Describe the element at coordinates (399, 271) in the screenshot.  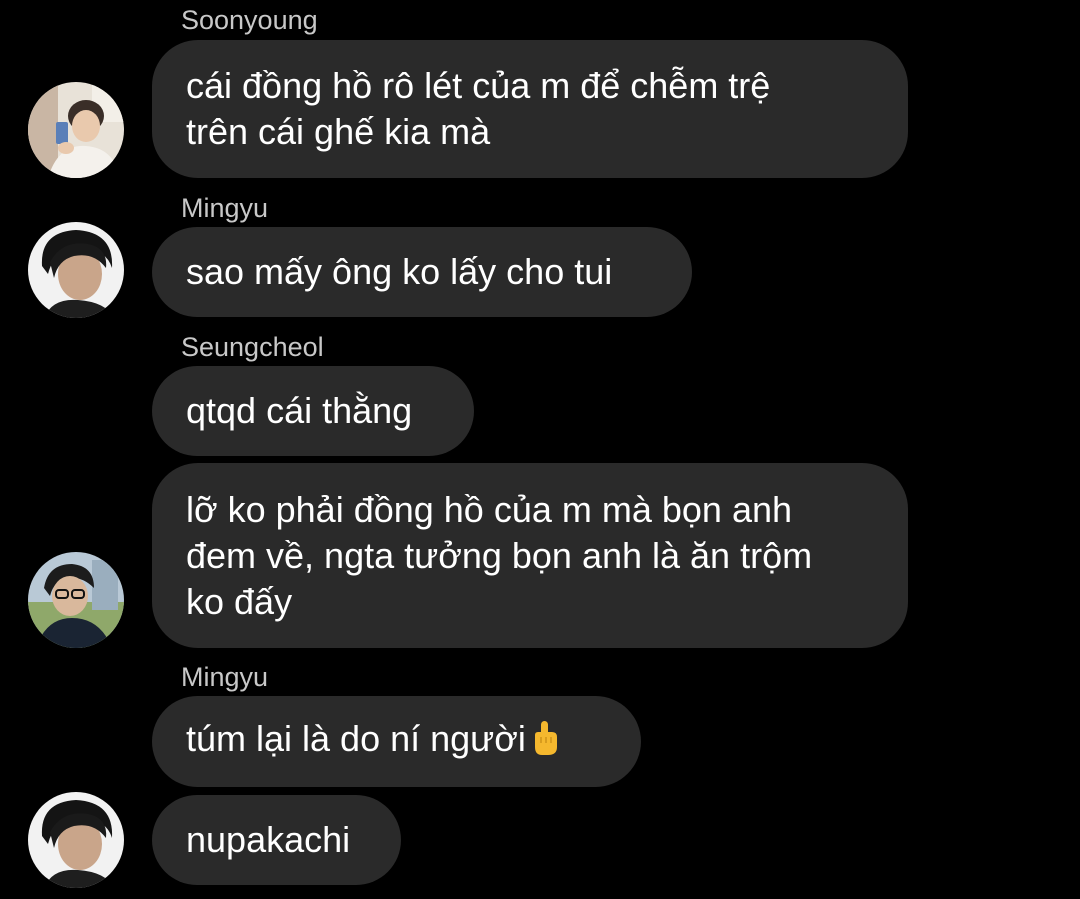
I see `message-text: sao mấy ông ko lấy cho tui` at that location.